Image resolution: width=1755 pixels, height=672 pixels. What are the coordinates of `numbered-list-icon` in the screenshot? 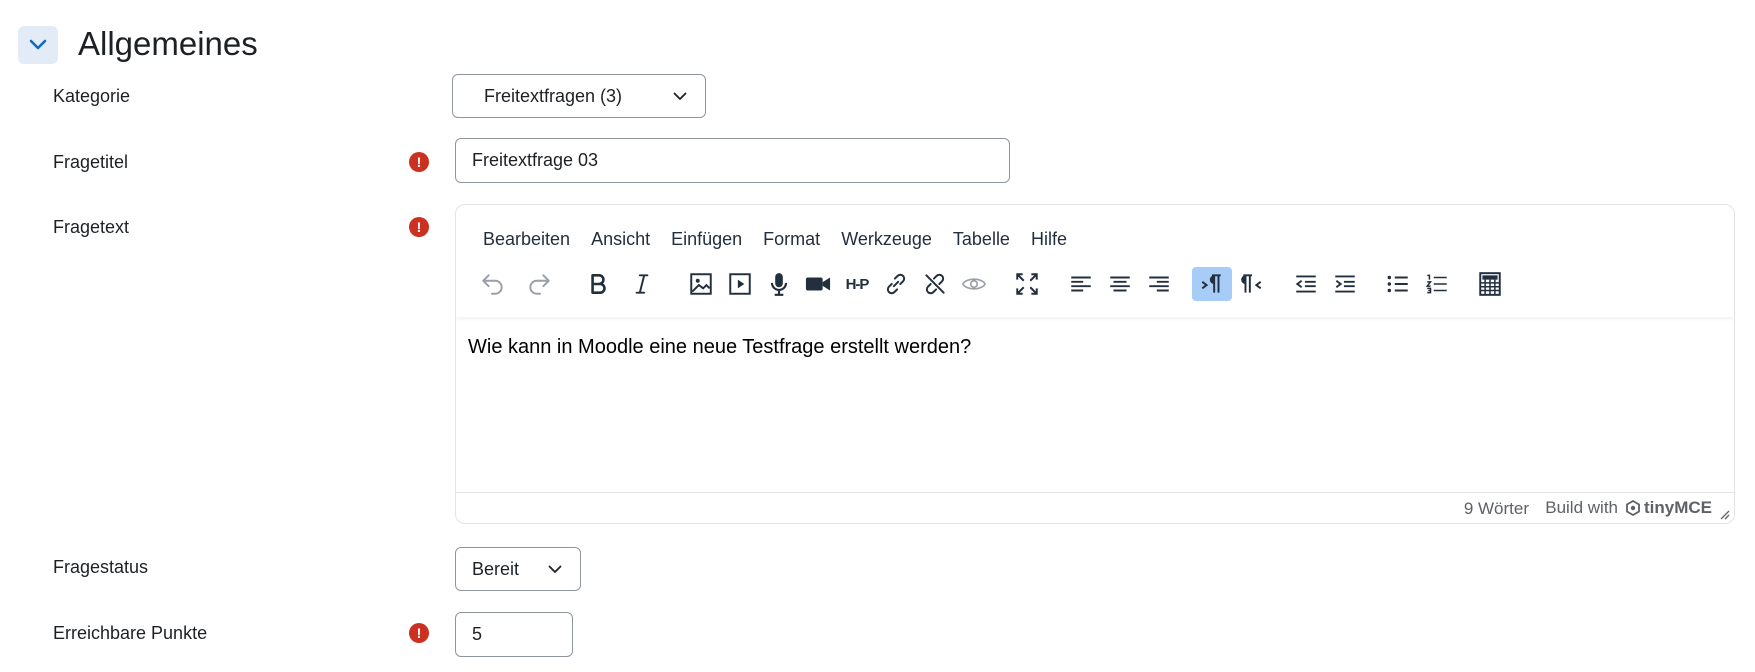 It's located at (1436, 284).